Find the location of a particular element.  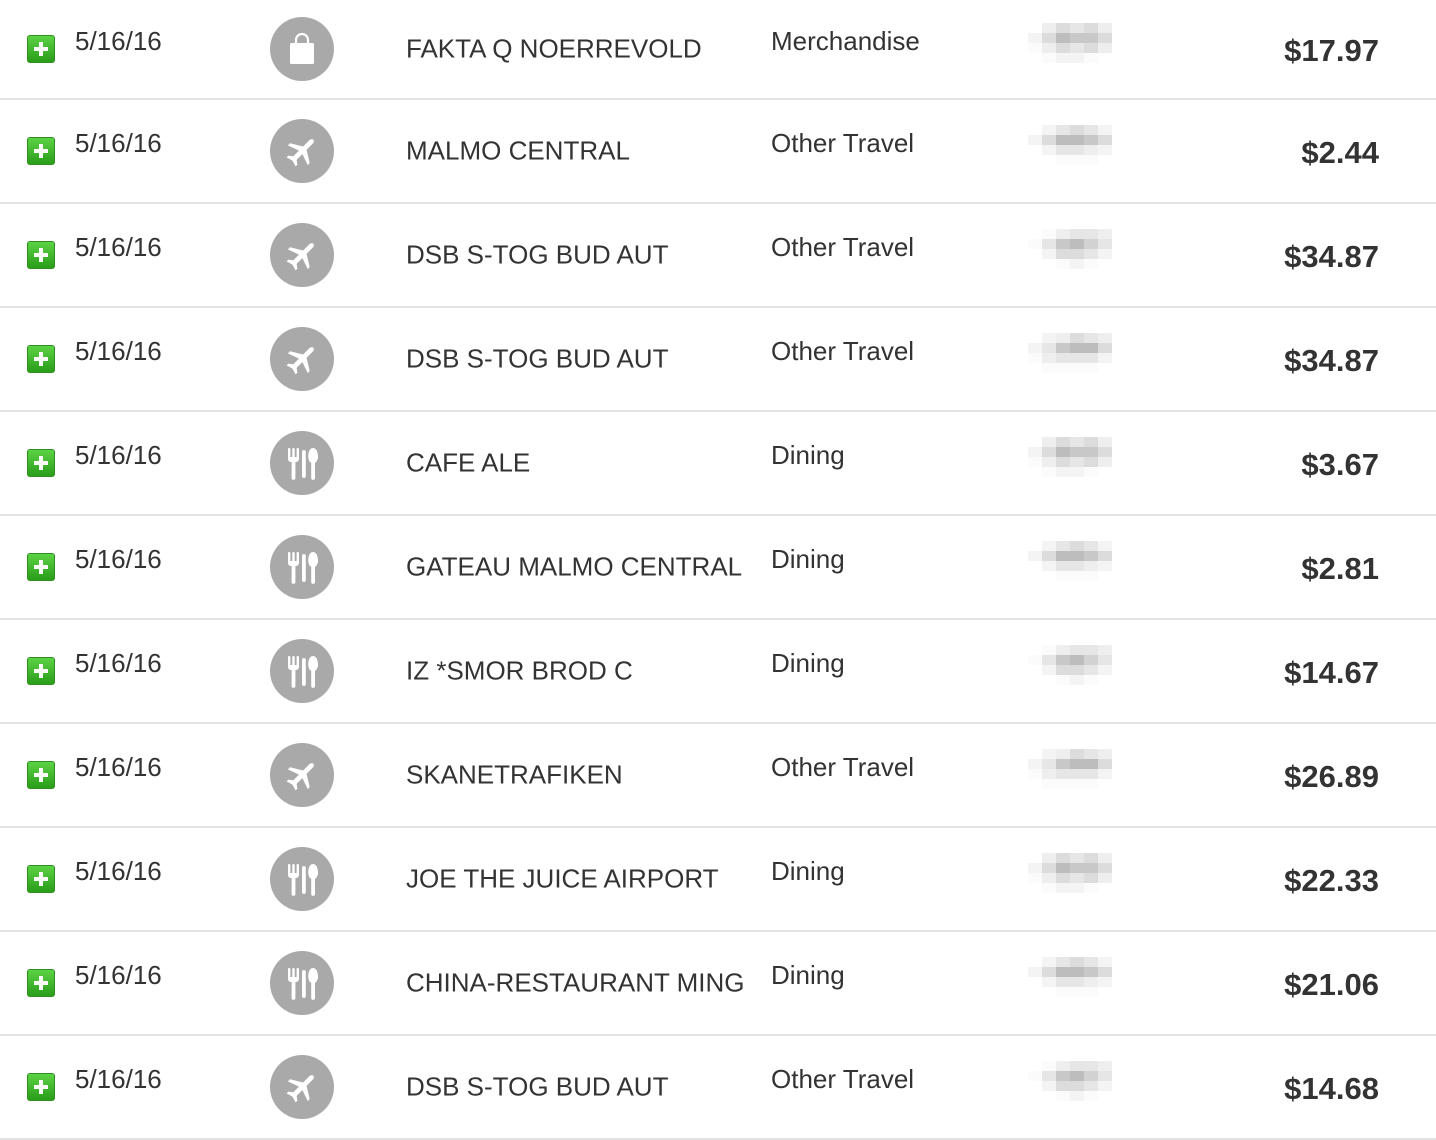

transaction-row: 5/16/16 CAFE ALE Dining $3.67 is located at coordinates (718, 464).